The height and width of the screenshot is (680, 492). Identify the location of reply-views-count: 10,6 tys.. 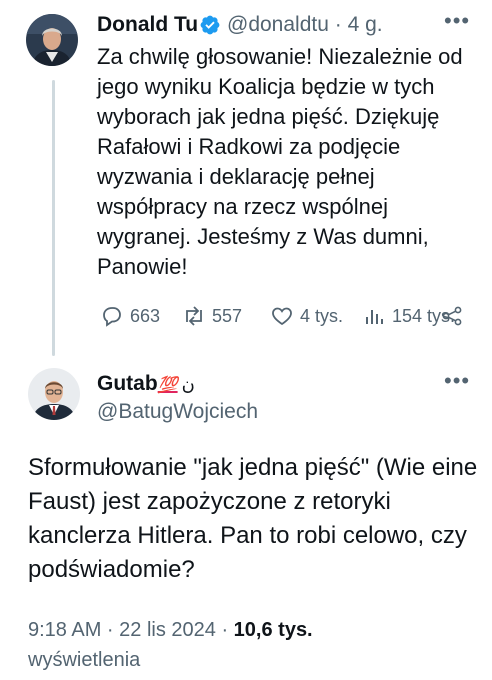
(273, 630).